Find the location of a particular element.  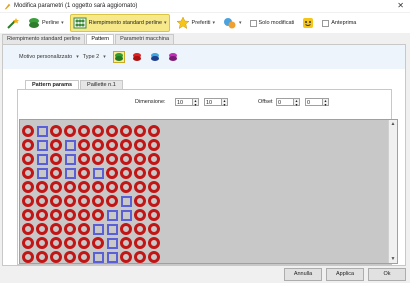

offset-y-stepper: 0 ▲ ▼ is located at coordinates (317, 102).